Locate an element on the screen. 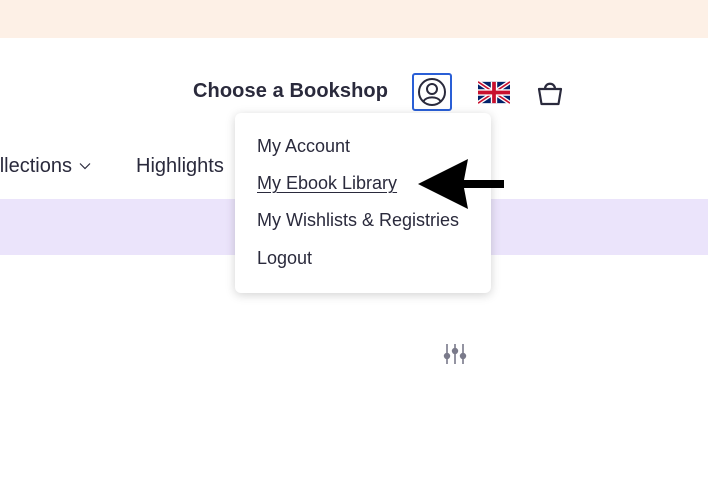  choose-bookshop-link: Choose a Bookshop is located at coordinates (290, 91).